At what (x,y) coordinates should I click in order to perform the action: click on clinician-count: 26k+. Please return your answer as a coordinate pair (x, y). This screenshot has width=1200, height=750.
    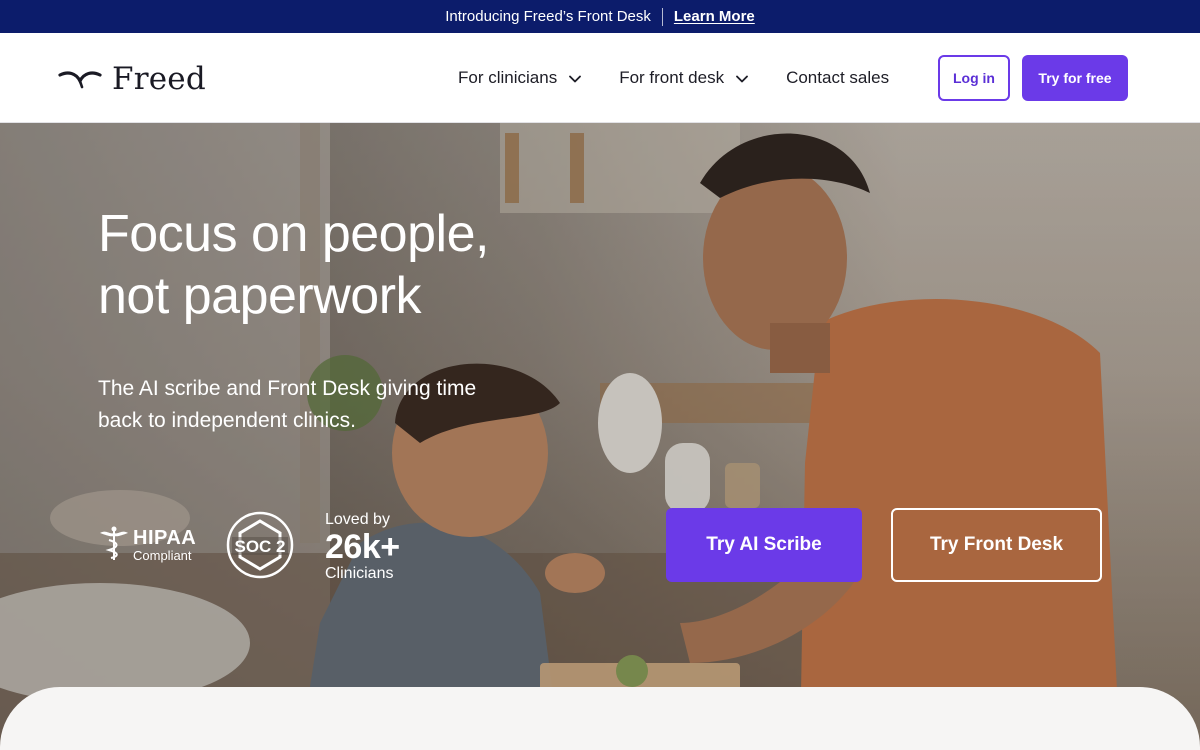
    Looking at the image, I should click on (362, 547).